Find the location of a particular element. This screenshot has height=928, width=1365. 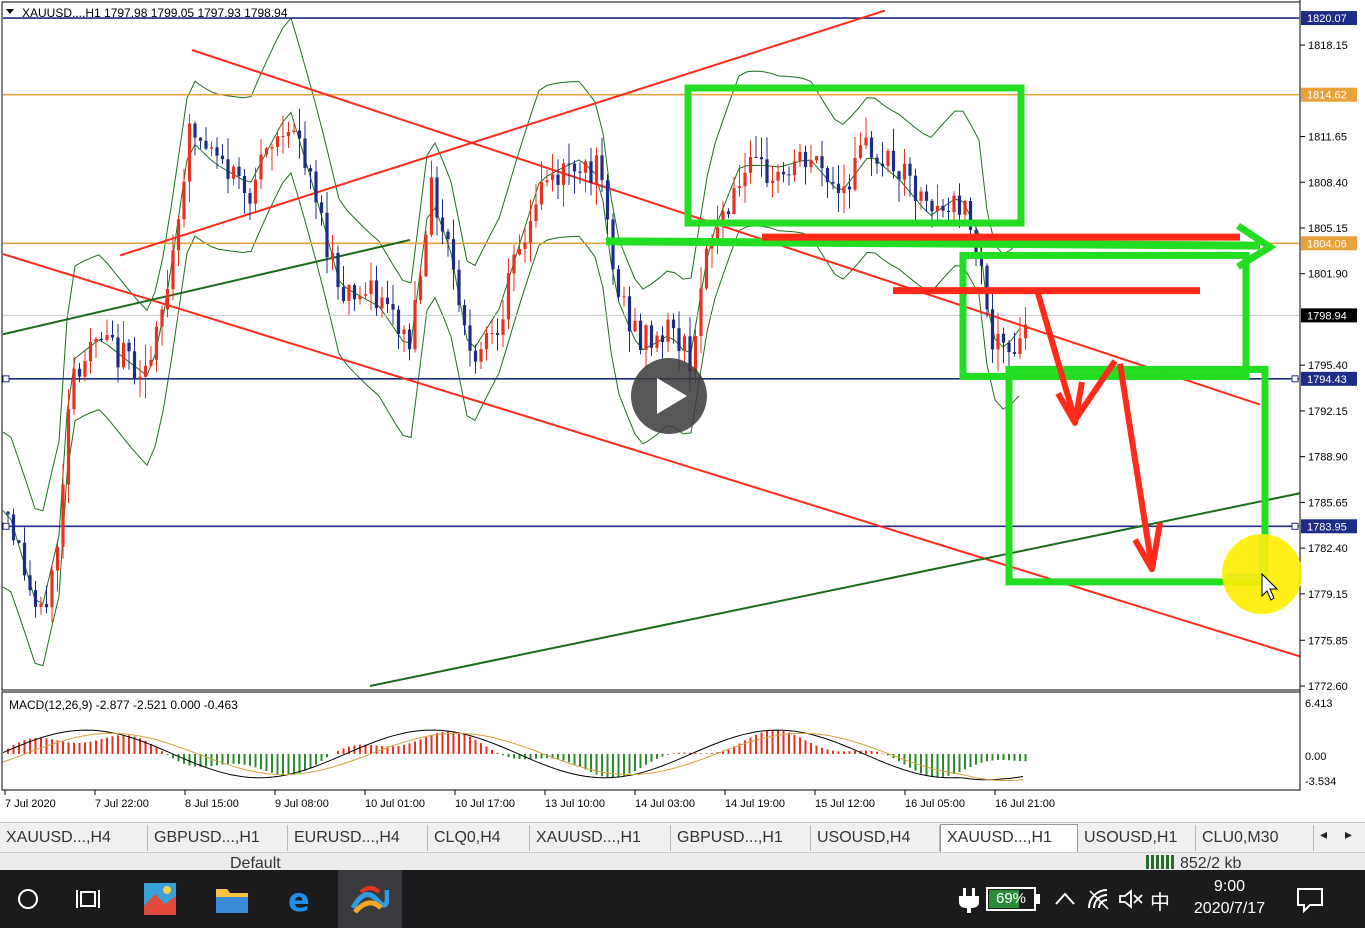

price-tick-label: 1811.65 is located at coordinates (1327, 138).